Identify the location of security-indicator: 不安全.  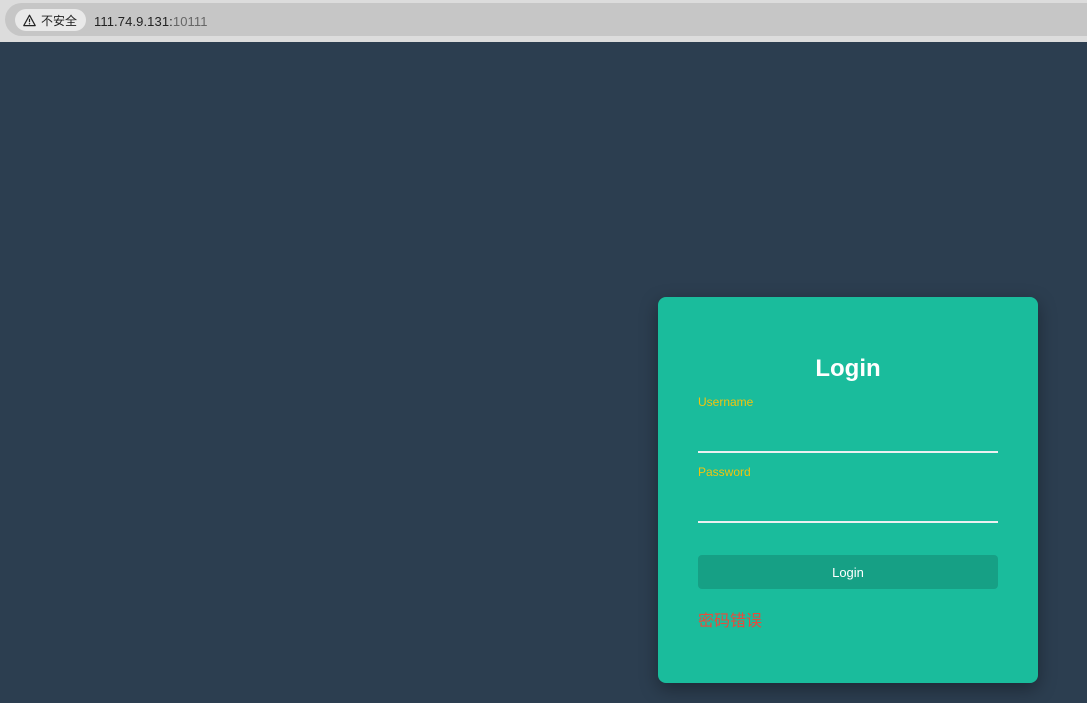
(51, 20).